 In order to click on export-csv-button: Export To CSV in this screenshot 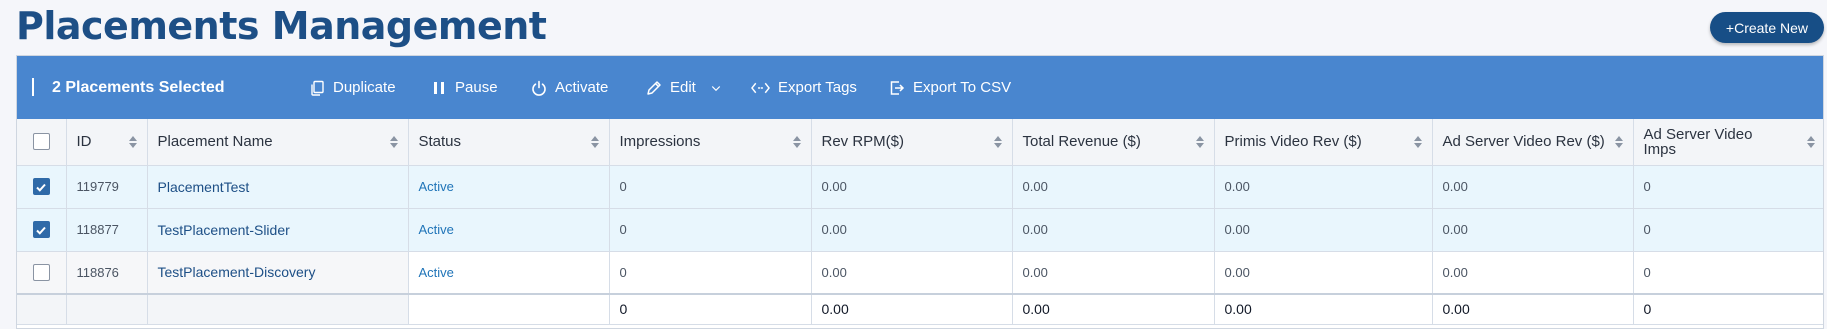, I will do `click(950, 87)`.